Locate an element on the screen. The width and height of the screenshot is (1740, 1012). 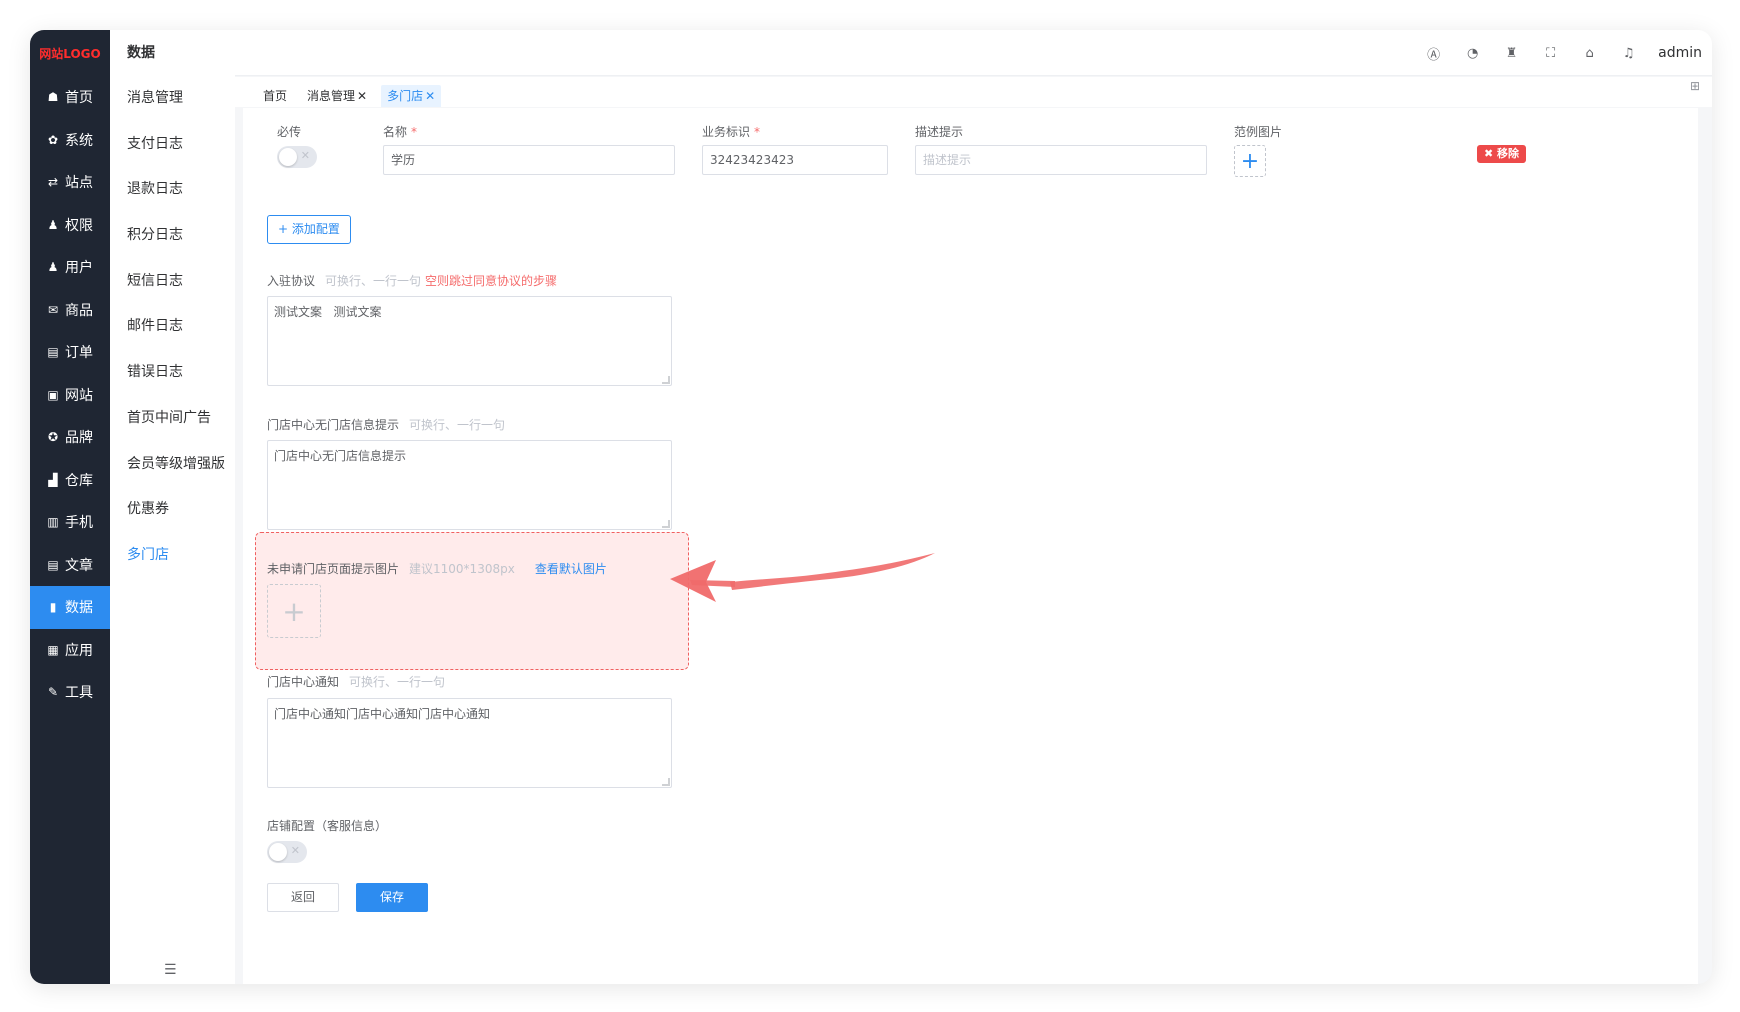
sub-menu-item: 多门店 is located at coordinates (172, 556).